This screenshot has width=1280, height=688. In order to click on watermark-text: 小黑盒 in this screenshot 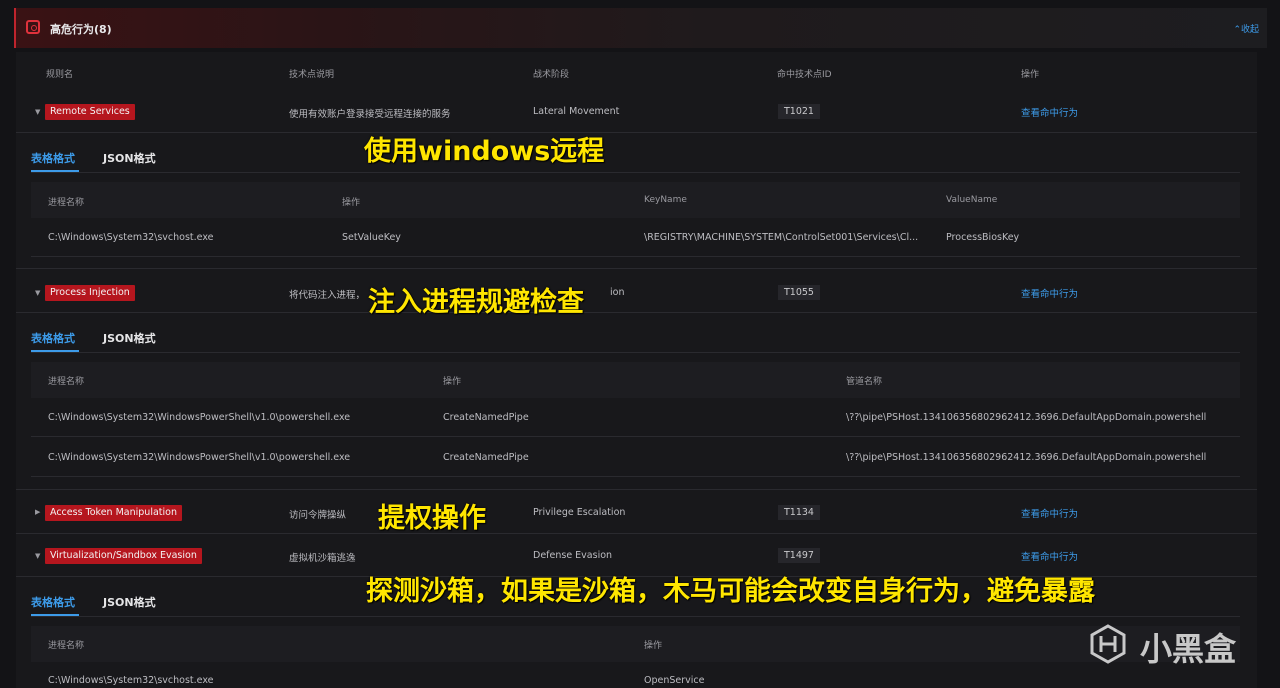, I will do `click(1188, 649)`.